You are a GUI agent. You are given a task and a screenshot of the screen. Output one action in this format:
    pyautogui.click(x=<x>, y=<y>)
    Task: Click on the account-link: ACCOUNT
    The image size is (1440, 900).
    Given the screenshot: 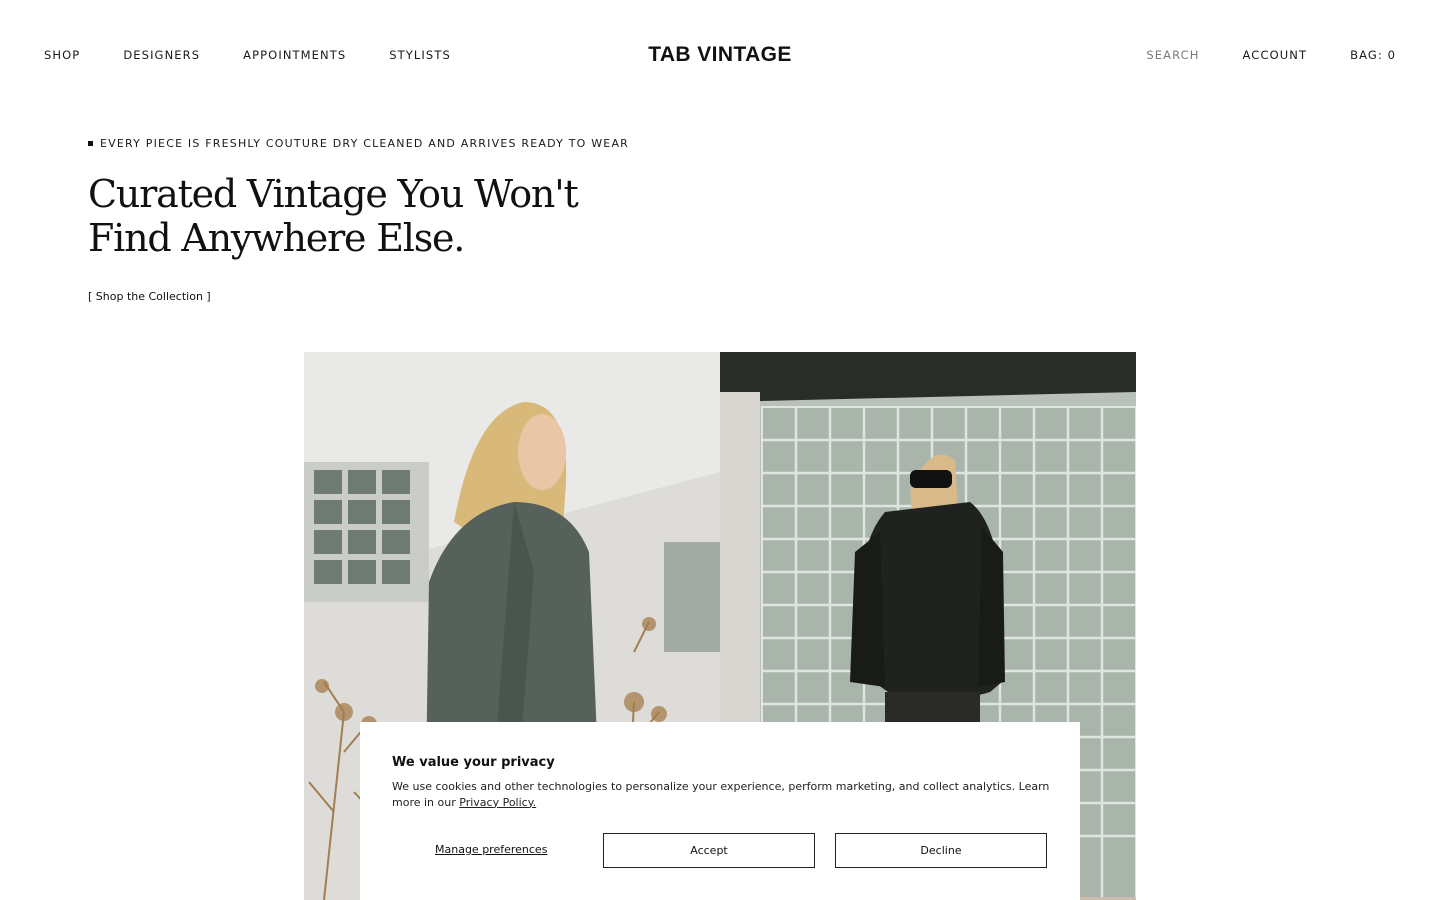 What is the action you would take?
    pyautogui.click(x=1275, y=55)
    